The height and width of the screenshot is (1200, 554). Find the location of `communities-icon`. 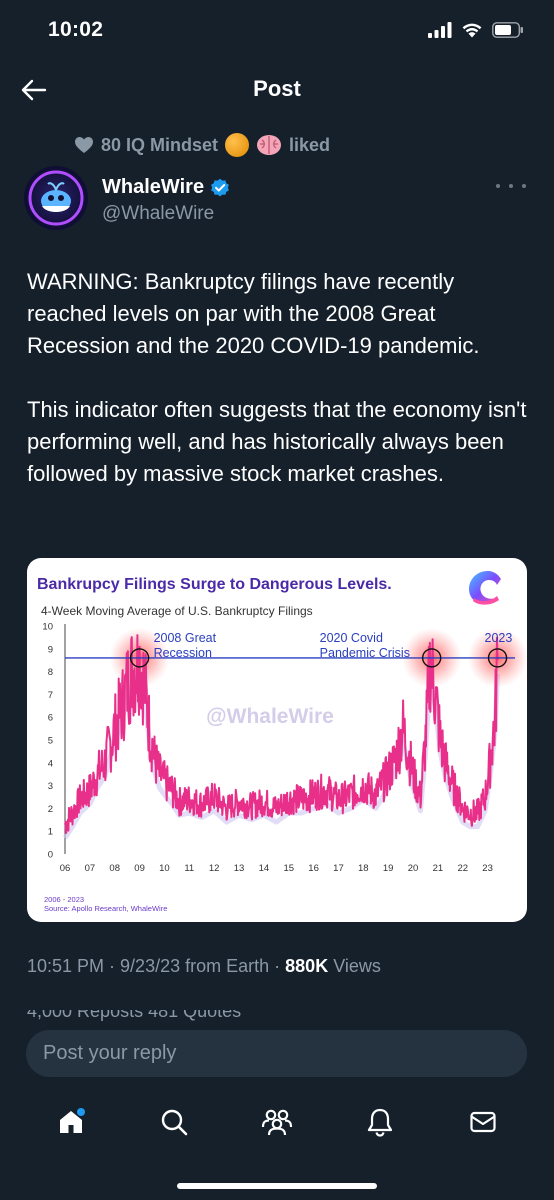

communities-icon is located at coordinates (277, 1122).